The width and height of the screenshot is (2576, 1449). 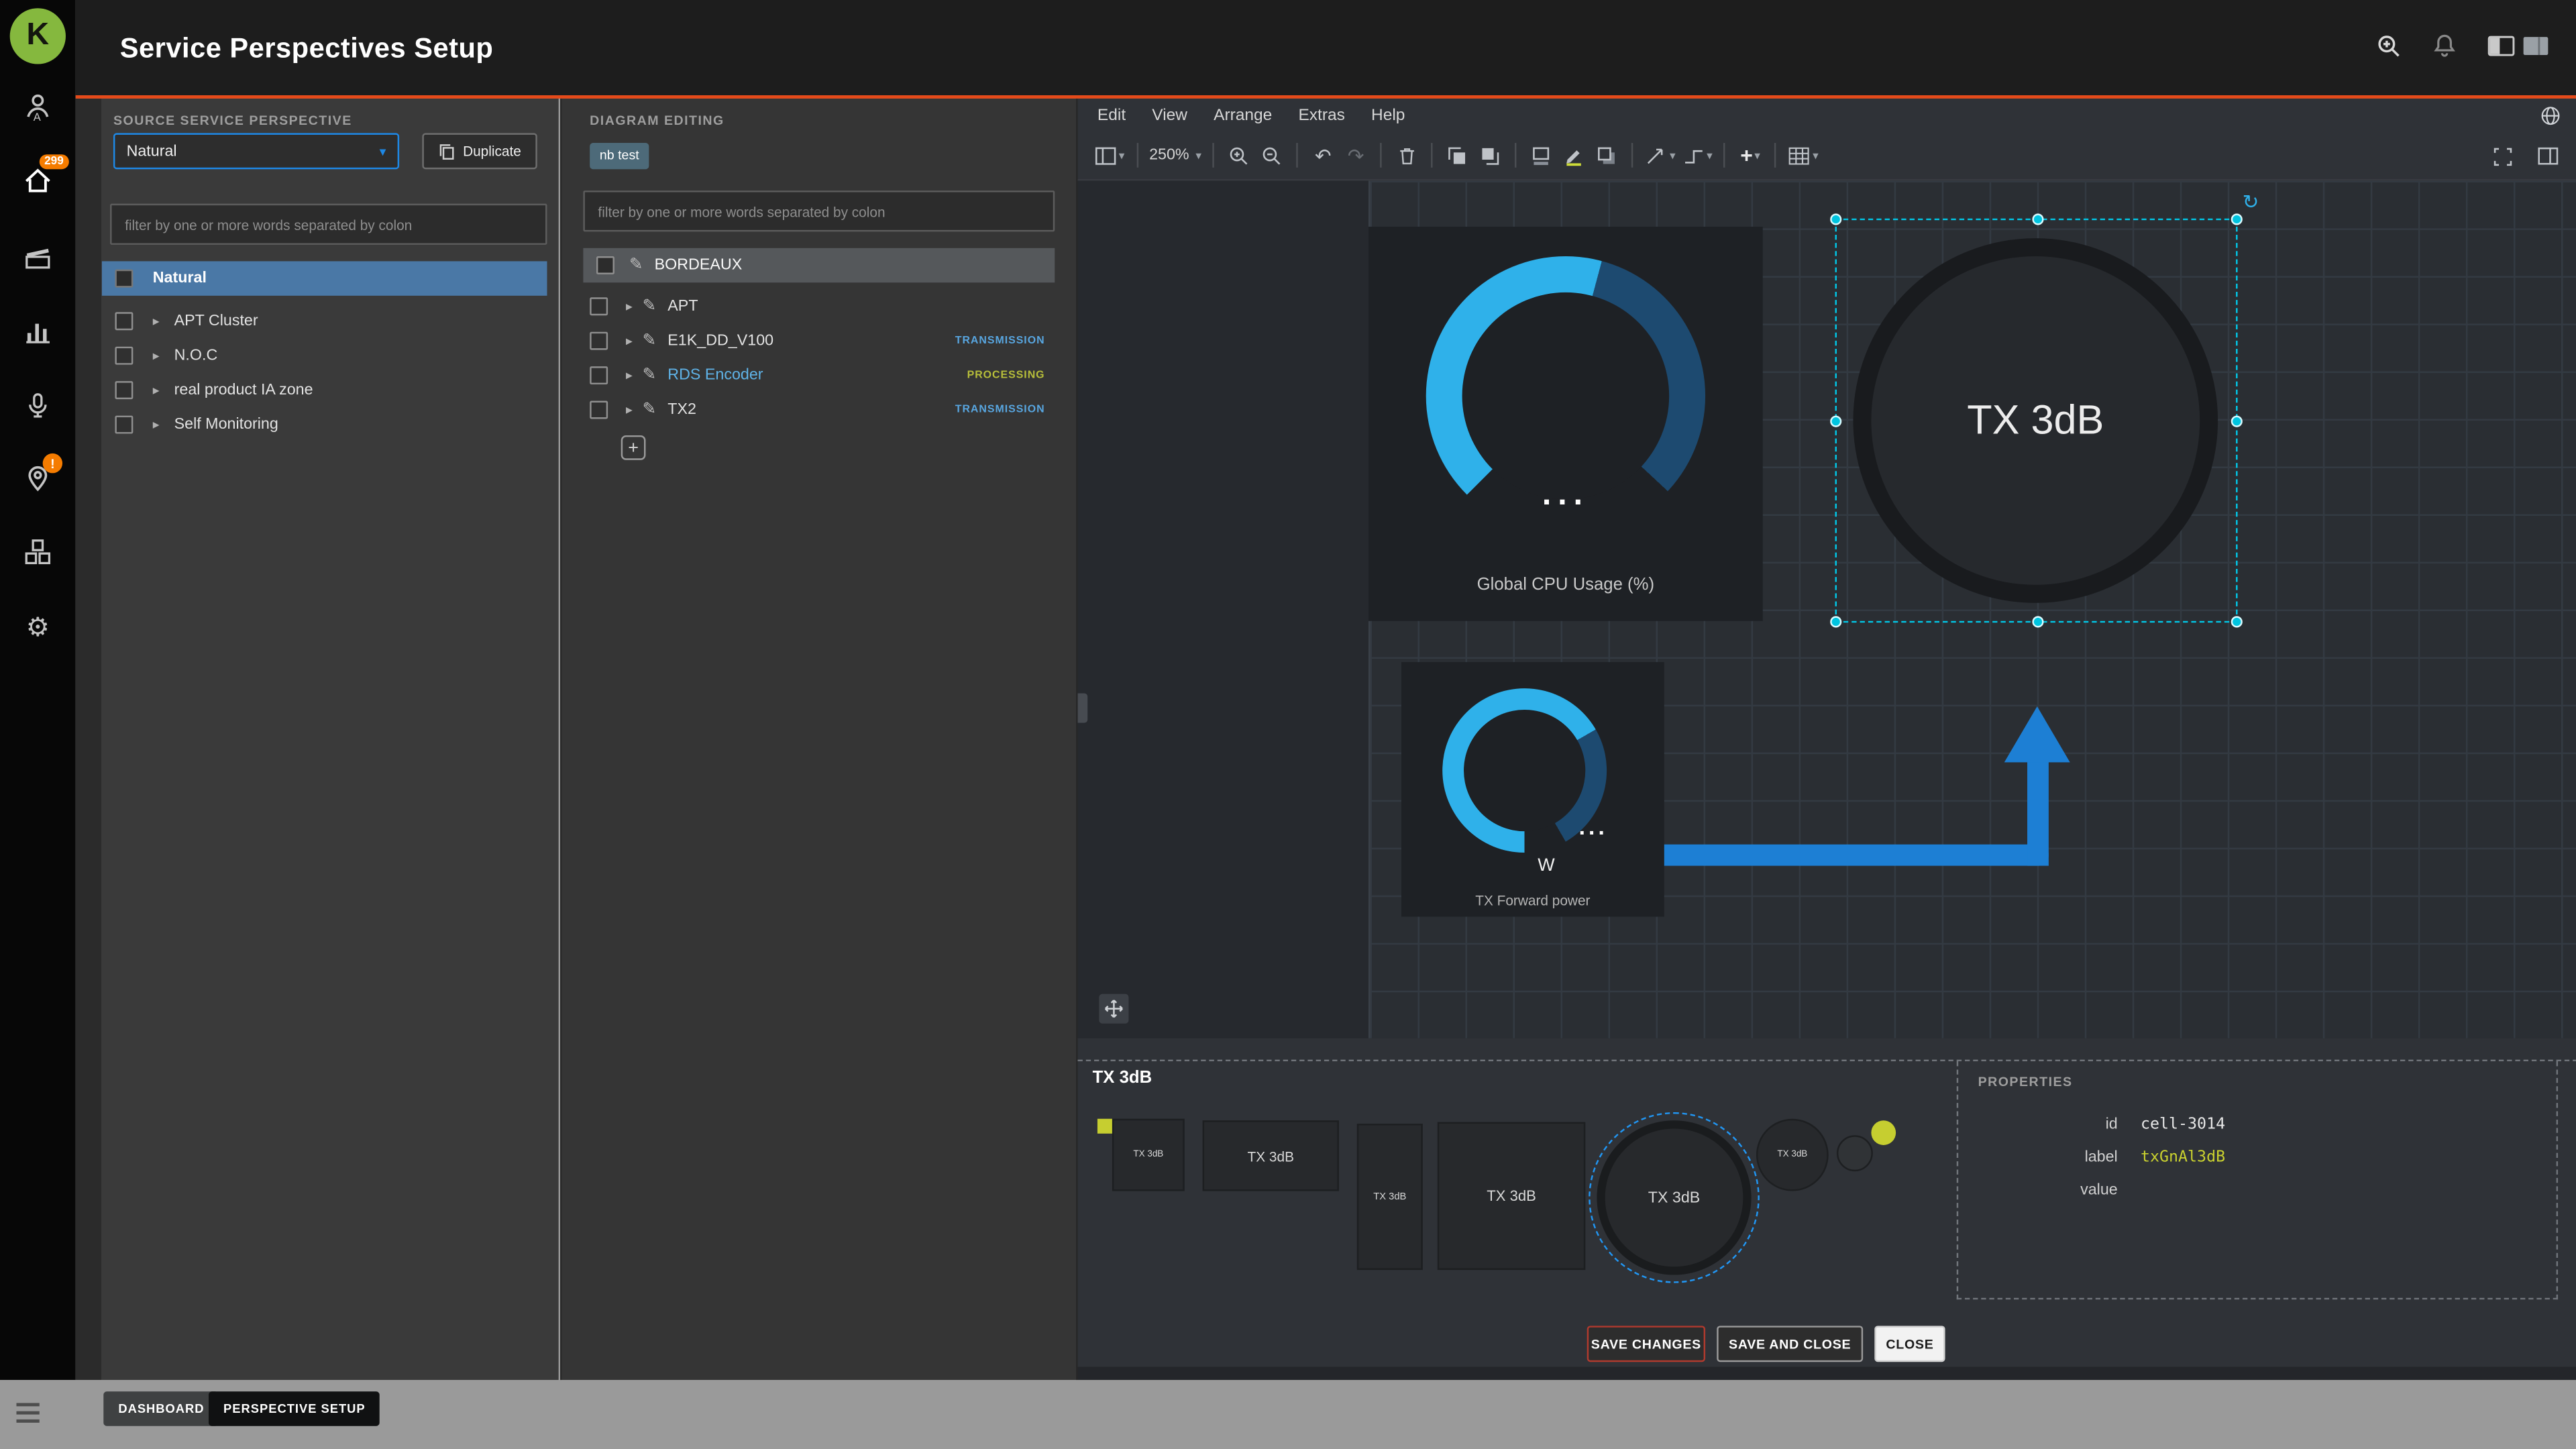 What do you see at coordinates (37, 180) in the screenshot?
I see `home-icon` at bounding box center [37, 180].